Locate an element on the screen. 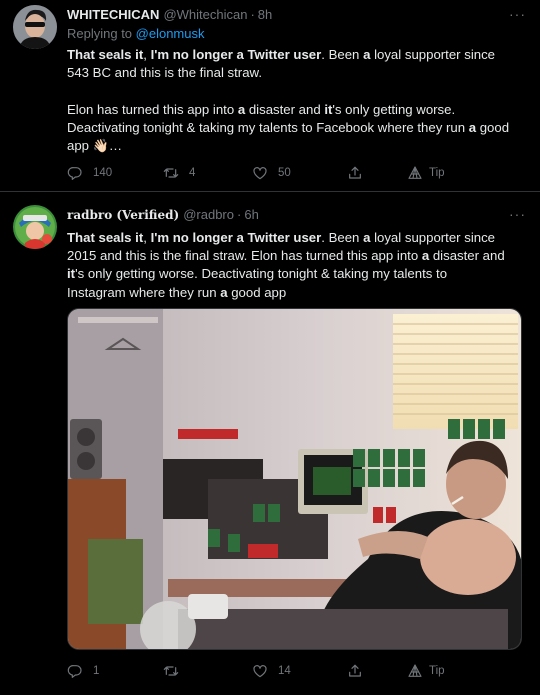 Image resolution: width=540 pixels, height=695 pixels. tweet-header: WHITECHICAN @Whitechican · 8h is located at coordinates (296, 15).